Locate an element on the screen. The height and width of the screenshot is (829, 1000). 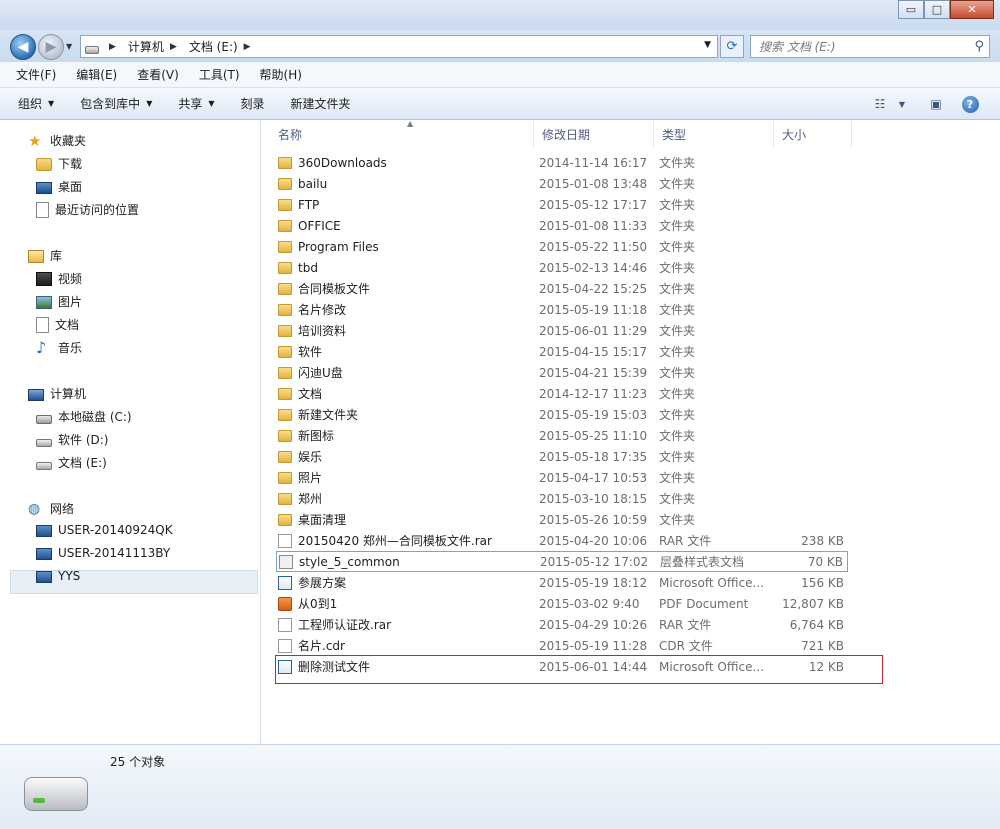
table-row: 照片 2015-04-17 10:53 文件夹 is located at coordinates (562, 477).